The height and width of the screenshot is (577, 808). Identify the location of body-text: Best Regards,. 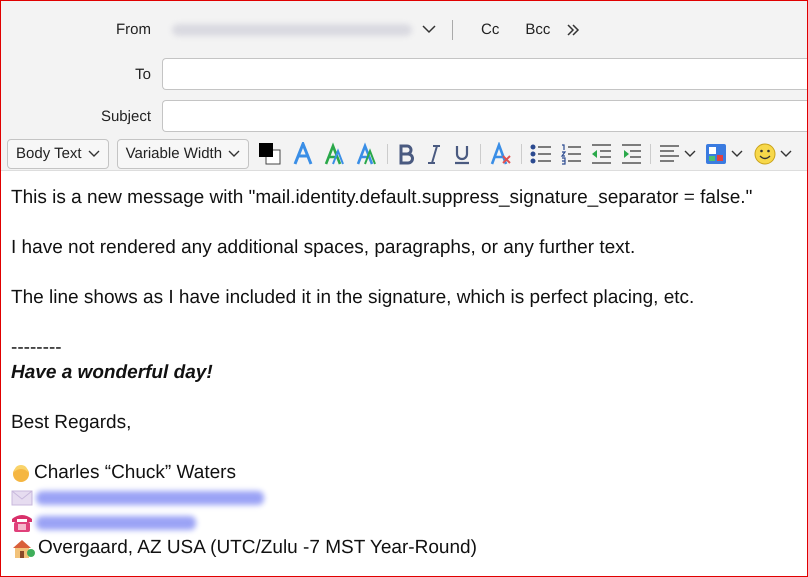
(71, 423).